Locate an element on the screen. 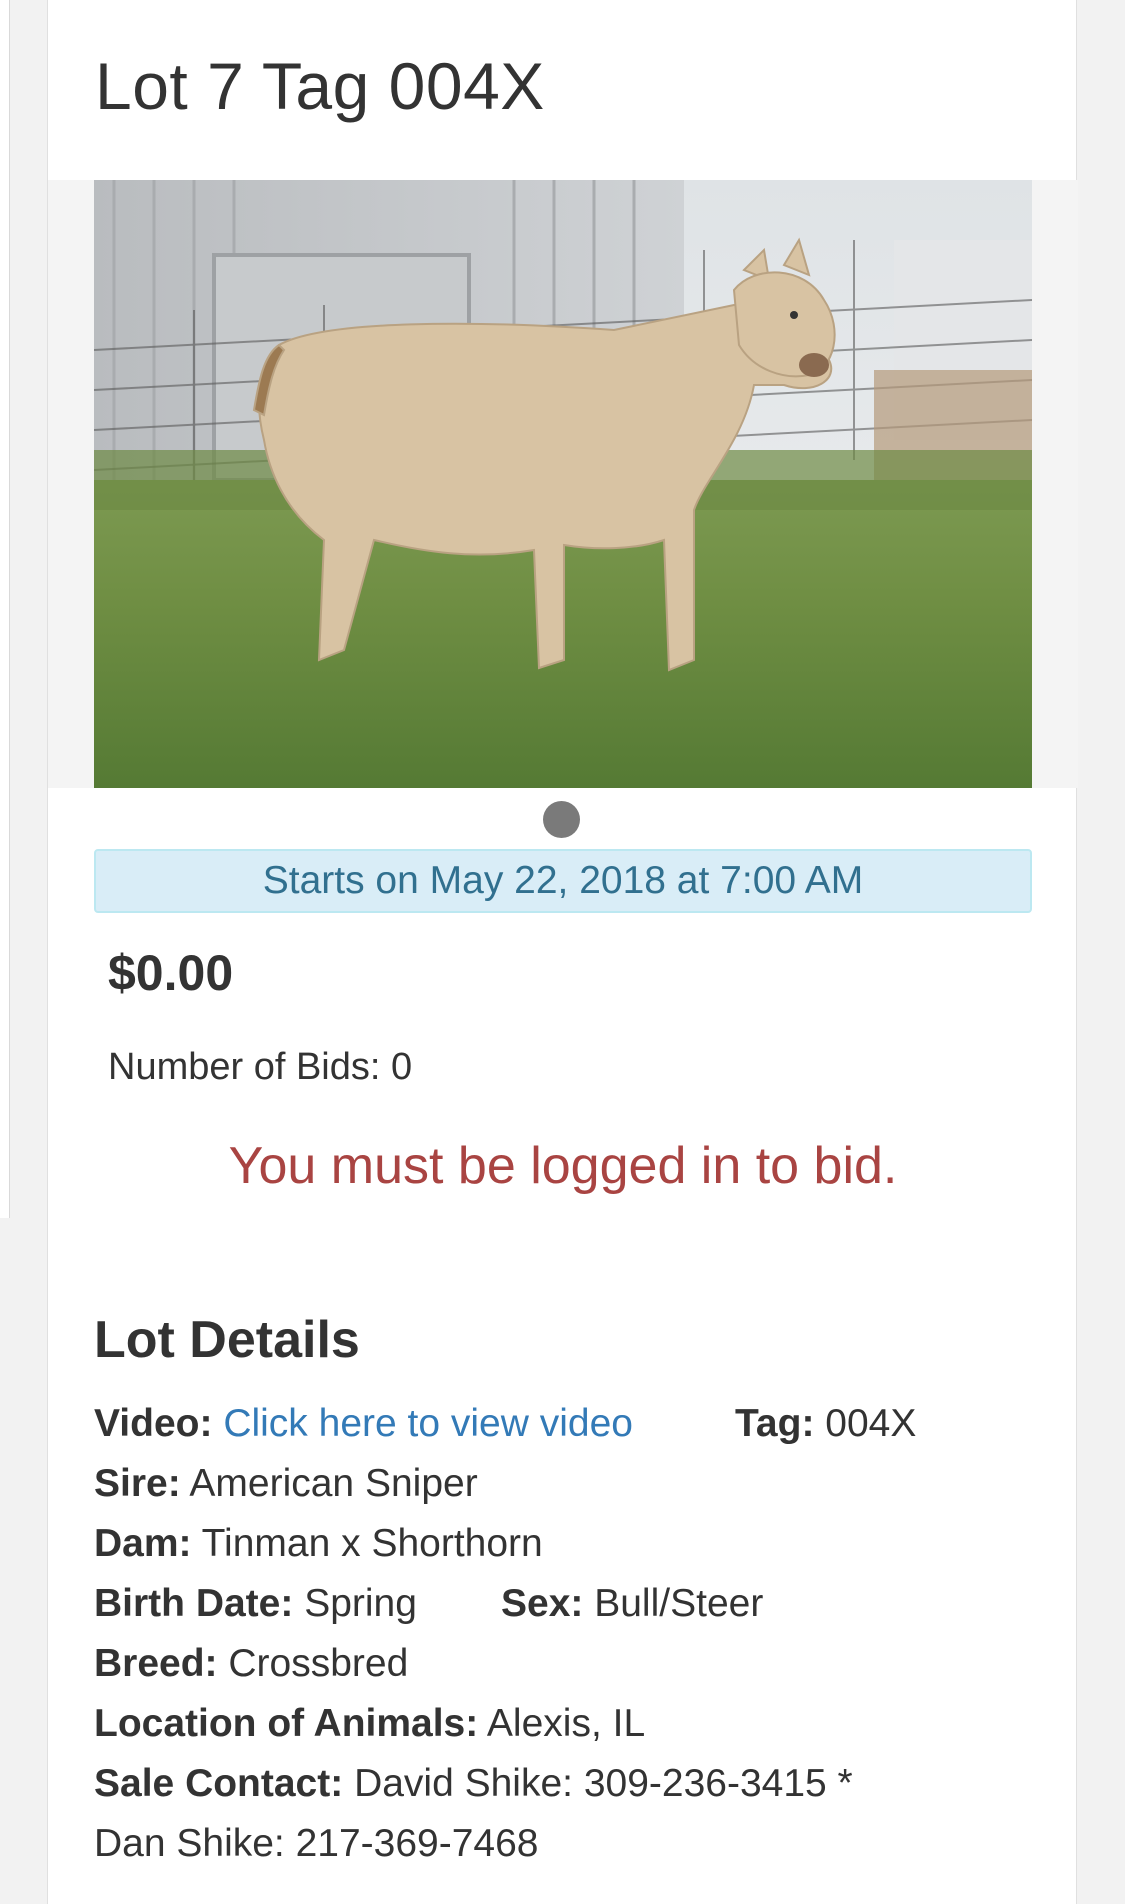 This screenshot has height=1904, width=1125. view-video-link: Click here to view video is located at coordinates (428, 1423).